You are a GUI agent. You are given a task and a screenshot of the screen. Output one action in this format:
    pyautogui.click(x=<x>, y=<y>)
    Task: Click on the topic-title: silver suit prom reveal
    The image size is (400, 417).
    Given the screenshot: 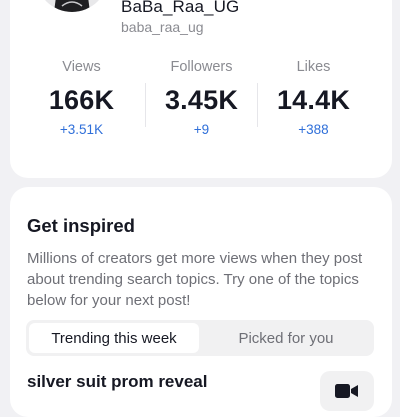 What is the action you would take?
    pyautogui.click(x=117, y=382)
    